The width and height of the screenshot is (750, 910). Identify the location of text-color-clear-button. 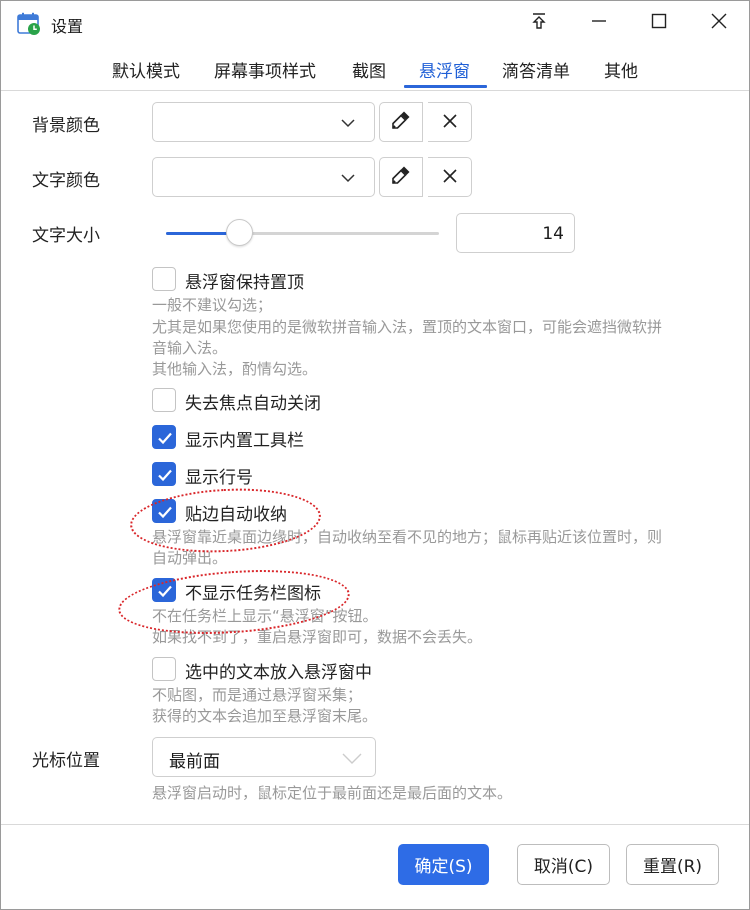
(450, 177).